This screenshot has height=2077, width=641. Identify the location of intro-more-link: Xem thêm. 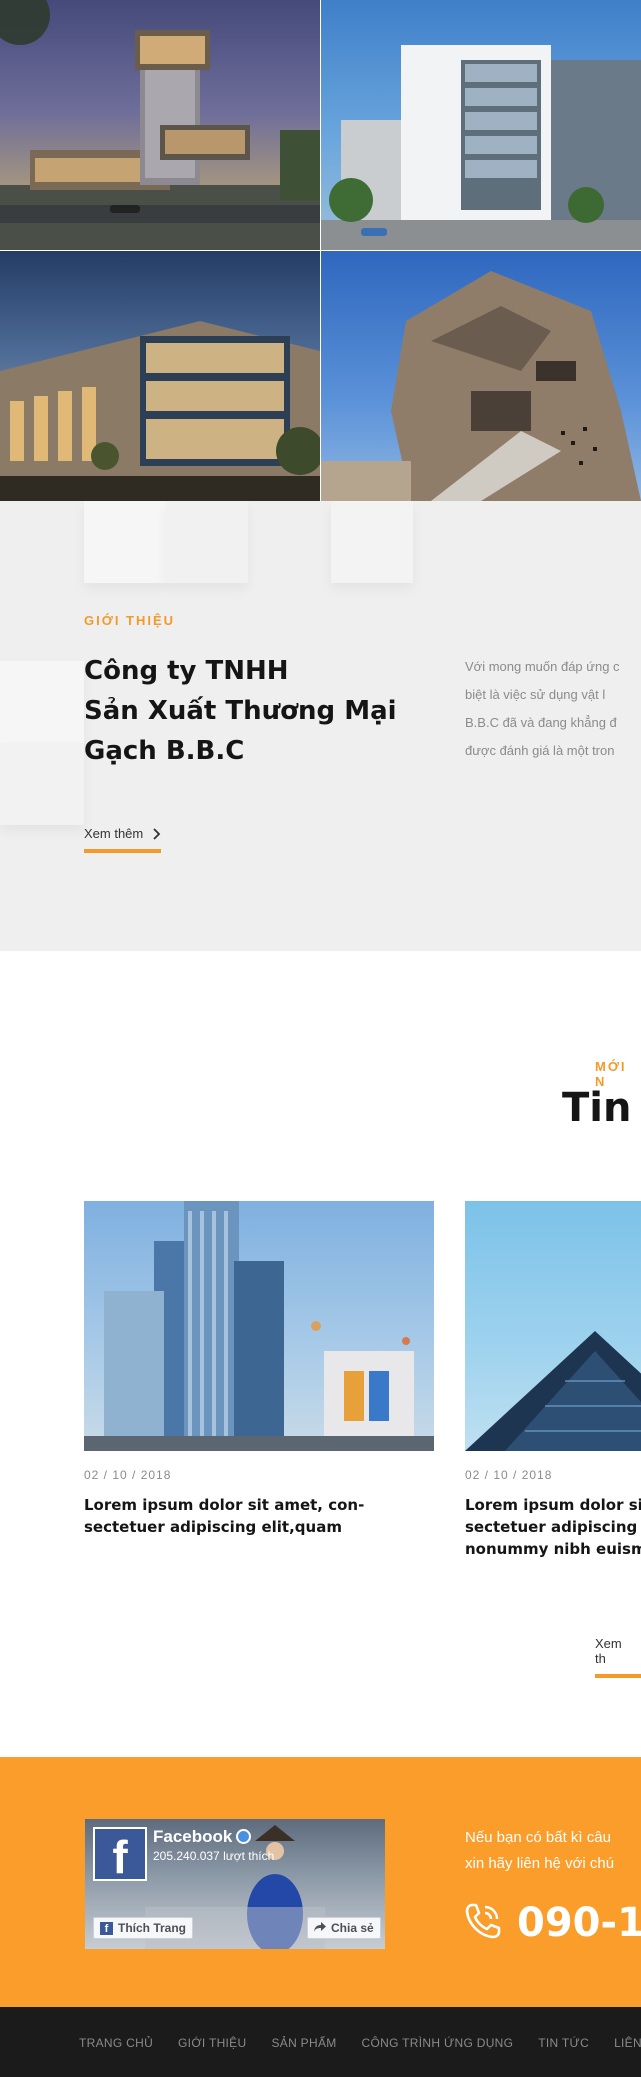
(123, 839).